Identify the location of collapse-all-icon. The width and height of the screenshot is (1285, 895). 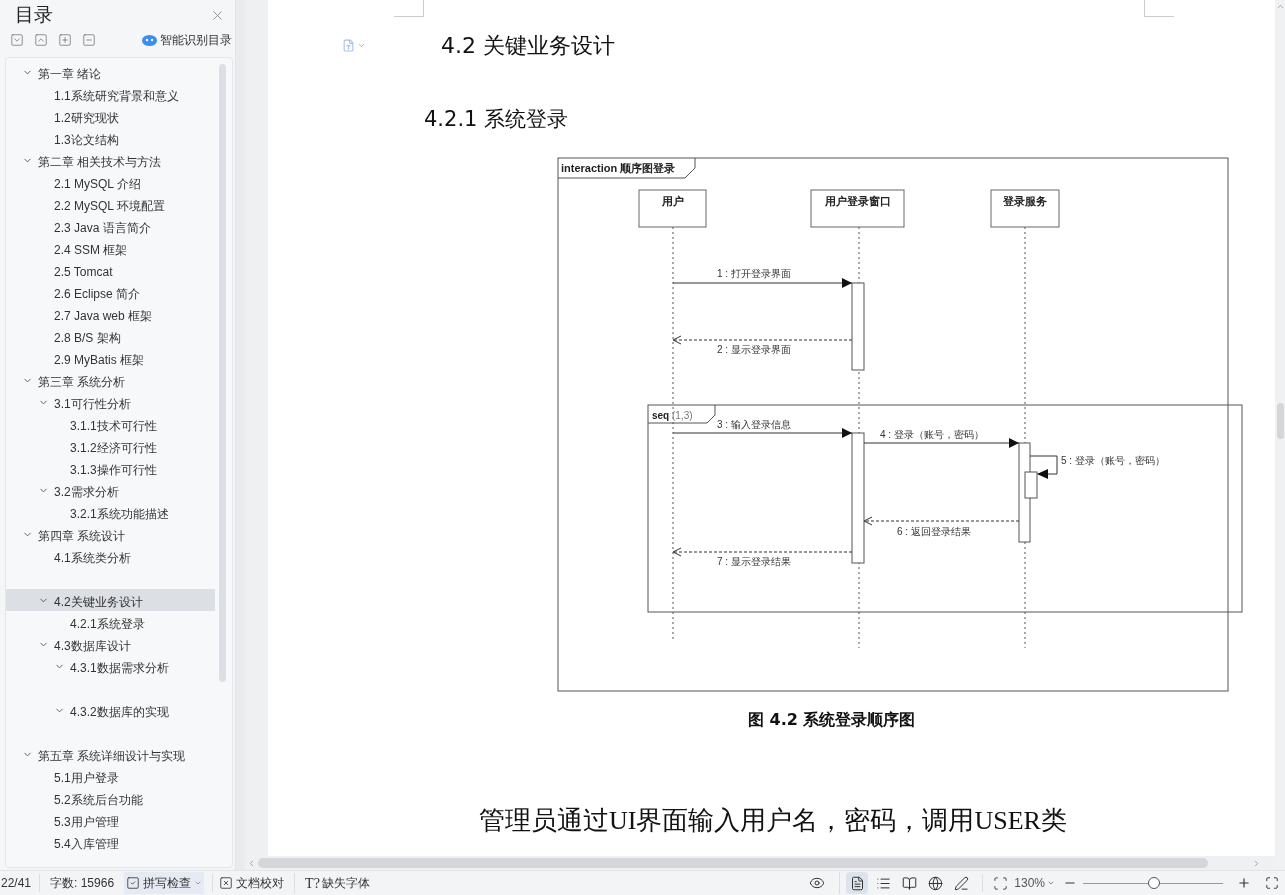
(41, 40).